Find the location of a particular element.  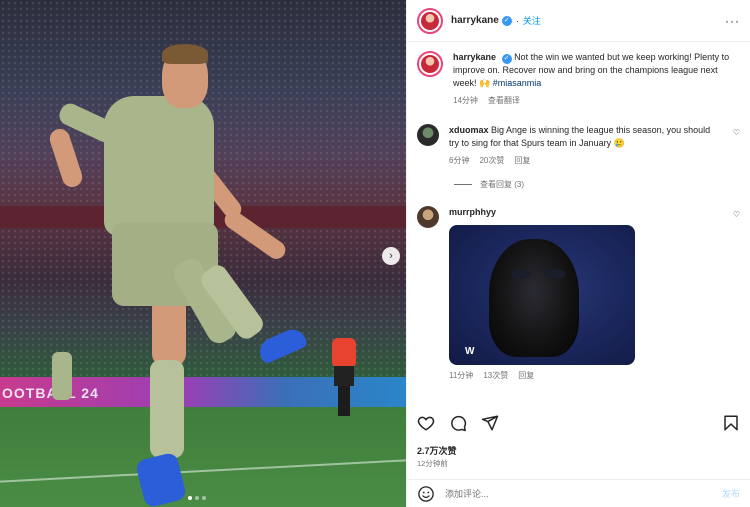

player-standing-sock is located at coordinates (167, 409).